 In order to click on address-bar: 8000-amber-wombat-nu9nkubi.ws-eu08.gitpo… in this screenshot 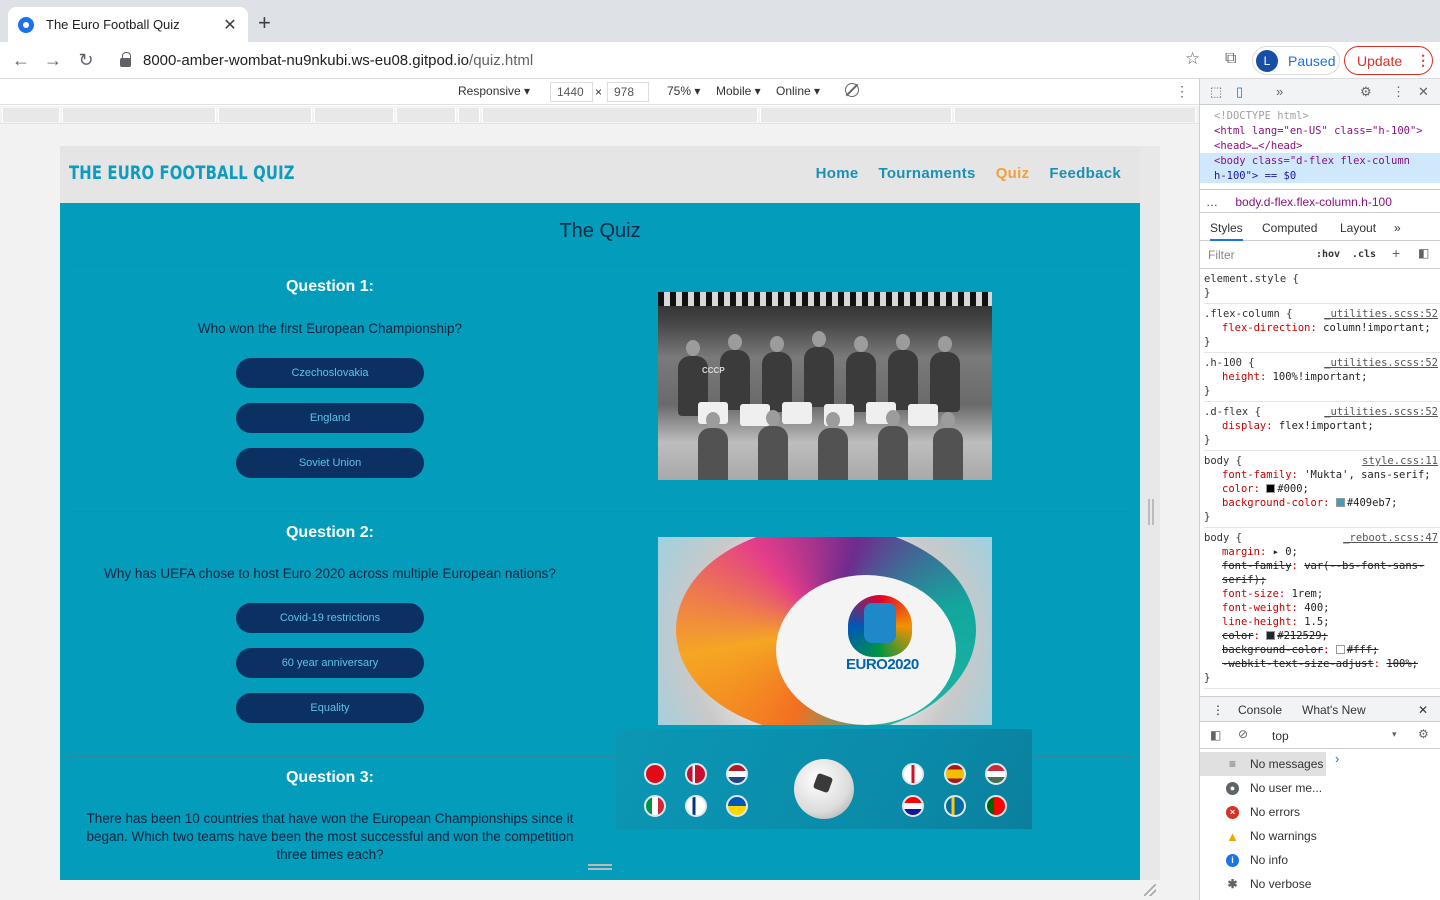, I will do `click(660, 60)`.